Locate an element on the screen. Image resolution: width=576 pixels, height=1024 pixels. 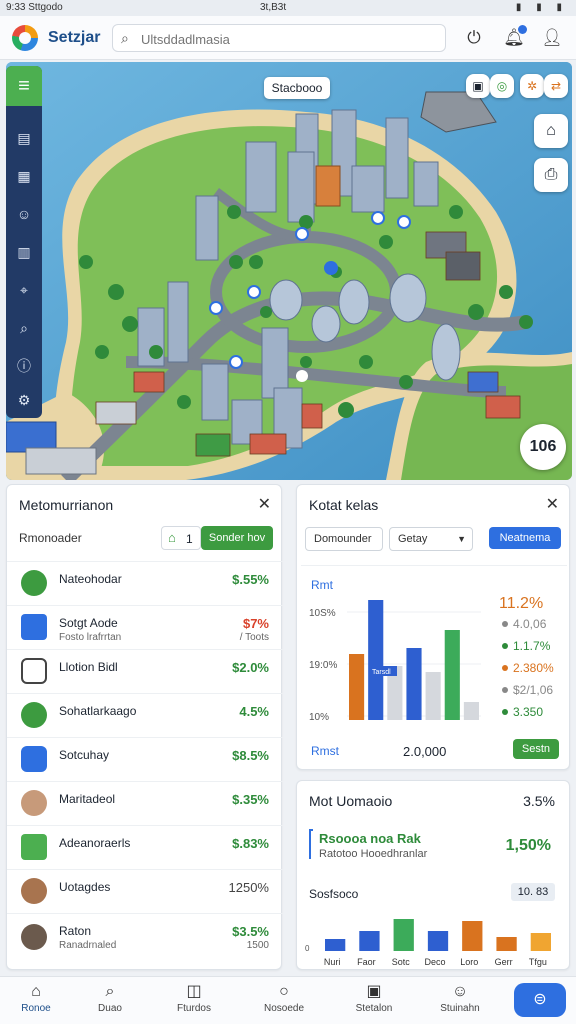
panel-title: Metomurrianon is located at coordinates (66, 505).